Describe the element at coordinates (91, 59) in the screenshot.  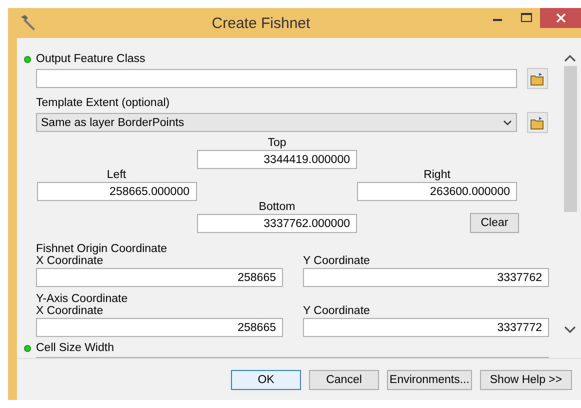
I see `parameter-label: Output Feature Class` at that location.